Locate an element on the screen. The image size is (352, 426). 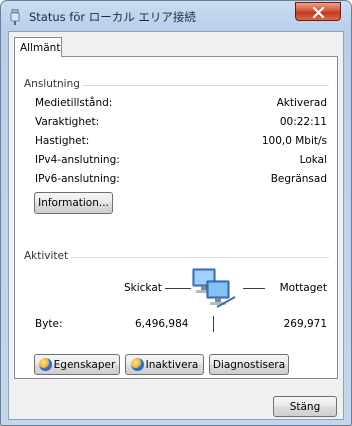
window-title: Status för ローカル エリア接続 is located at coordinates (112, 17).